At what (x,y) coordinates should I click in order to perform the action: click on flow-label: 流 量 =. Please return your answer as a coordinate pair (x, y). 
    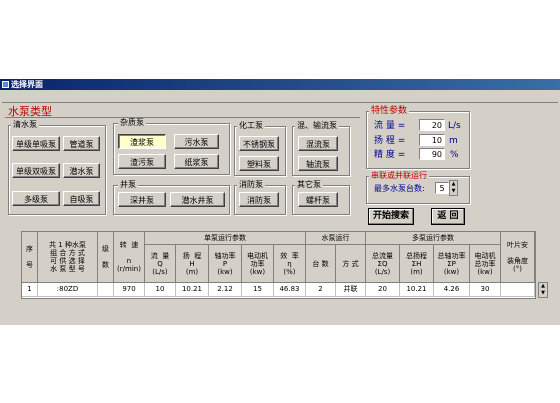
    Looking at the image, I should click on (390, 126).